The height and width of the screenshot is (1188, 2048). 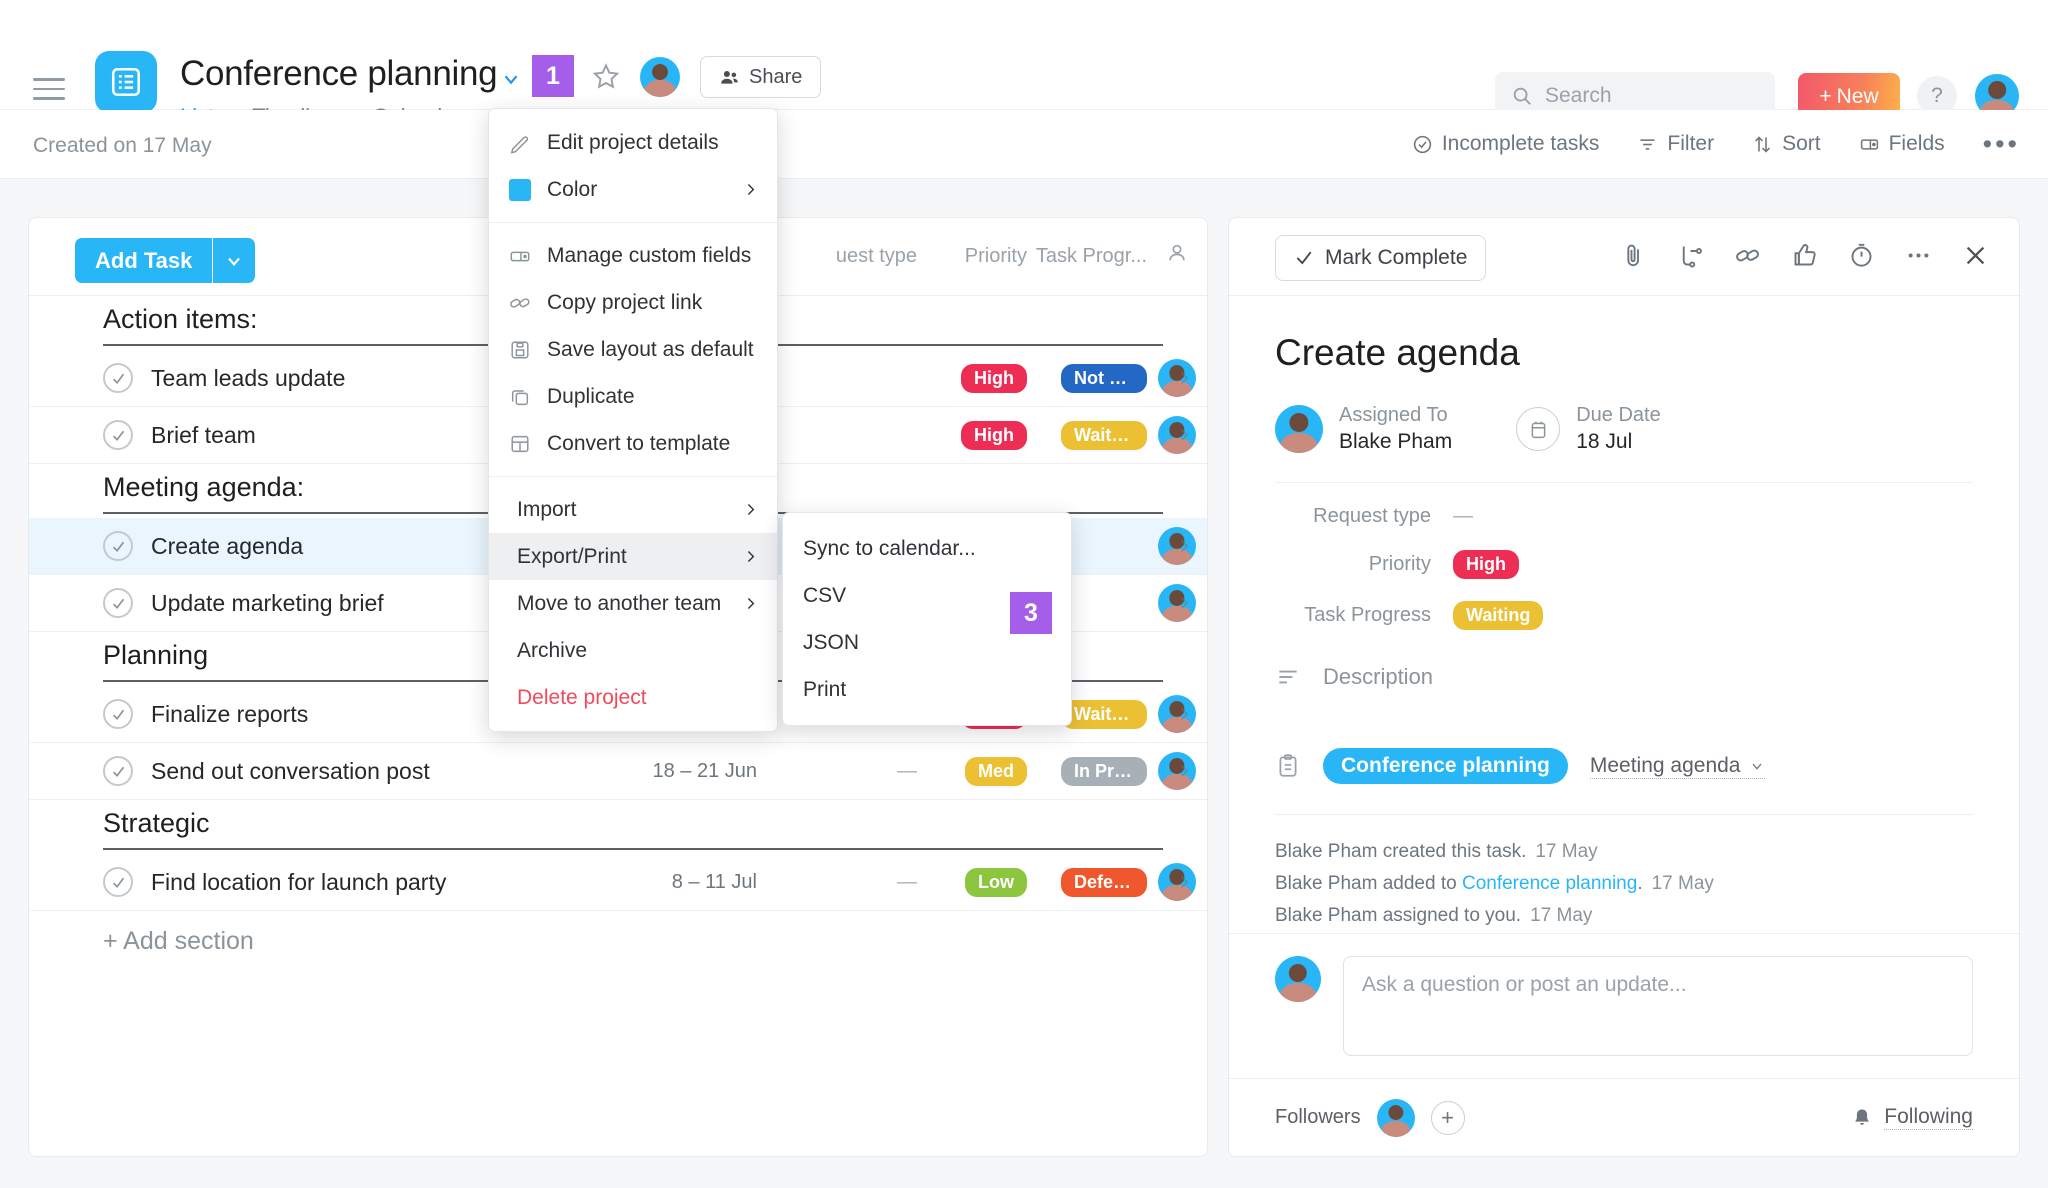 I want to click on menu-item-delete-project: Delete project, so click(x=633, y=697).